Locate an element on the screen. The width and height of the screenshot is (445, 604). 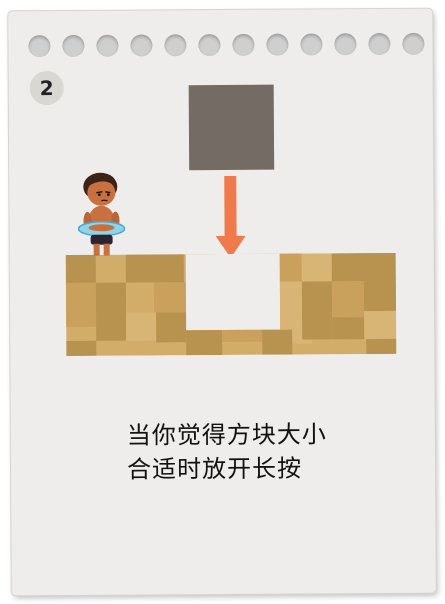
player-boy-with-swim-ring-icon is located at coordinates (101, 214).